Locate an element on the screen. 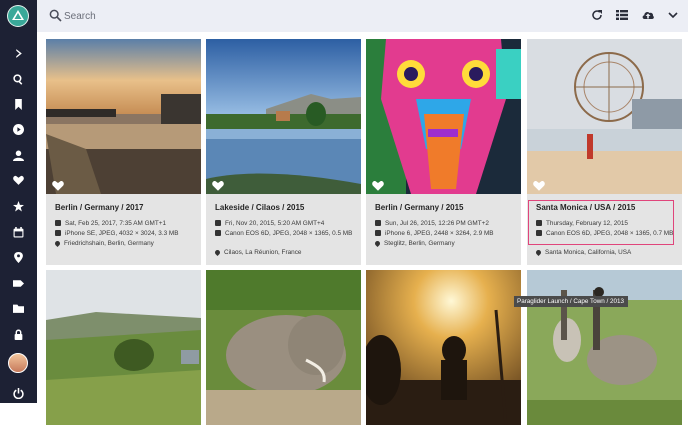  label-icon is located at coordinates (18, 283).